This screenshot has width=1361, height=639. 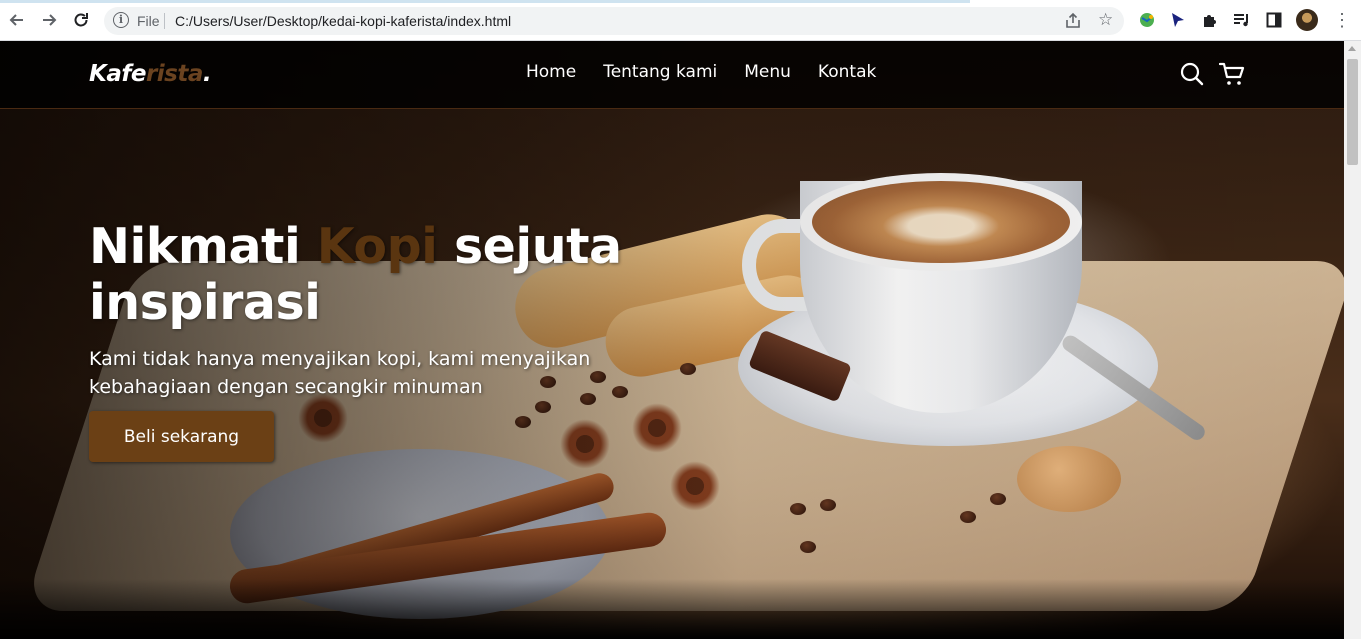 What do you see at coordinates (767, 72) in the screenshot?
I see `nav-link-menu: Menu` at bounding box center [767, 72].